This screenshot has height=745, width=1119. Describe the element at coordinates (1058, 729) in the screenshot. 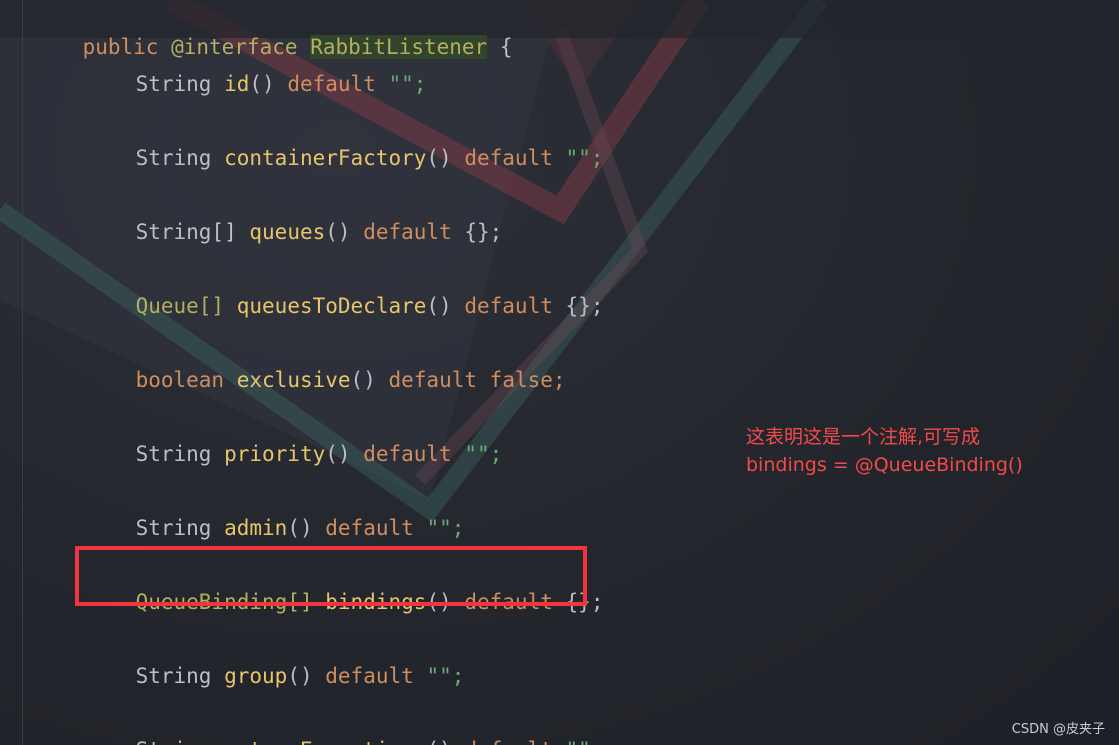

I see `watermark: CSDN @皮夹子` at that location.